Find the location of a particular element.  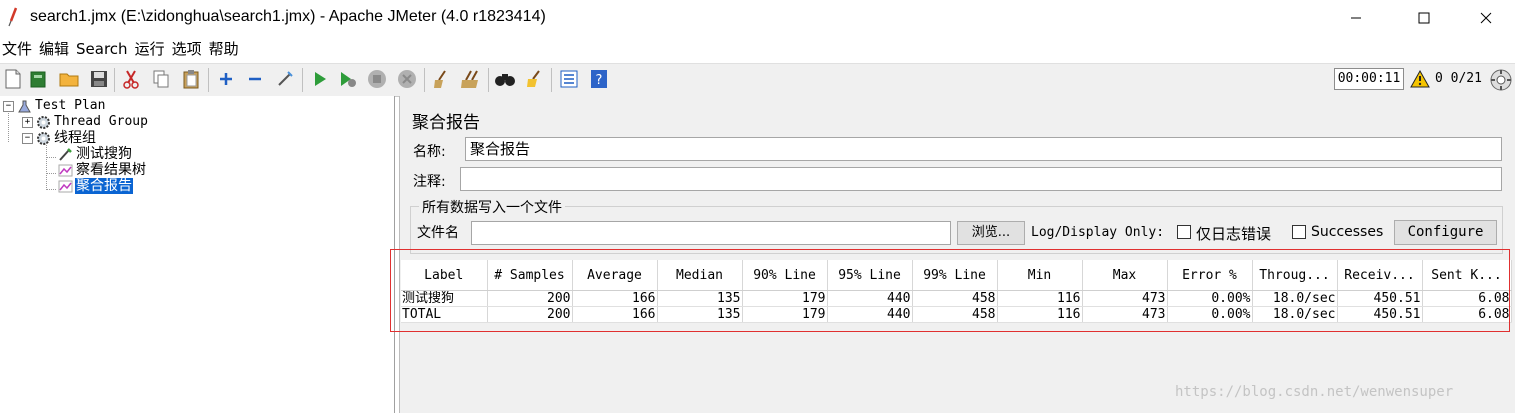

close-button is located at coordinates (1486, 18).